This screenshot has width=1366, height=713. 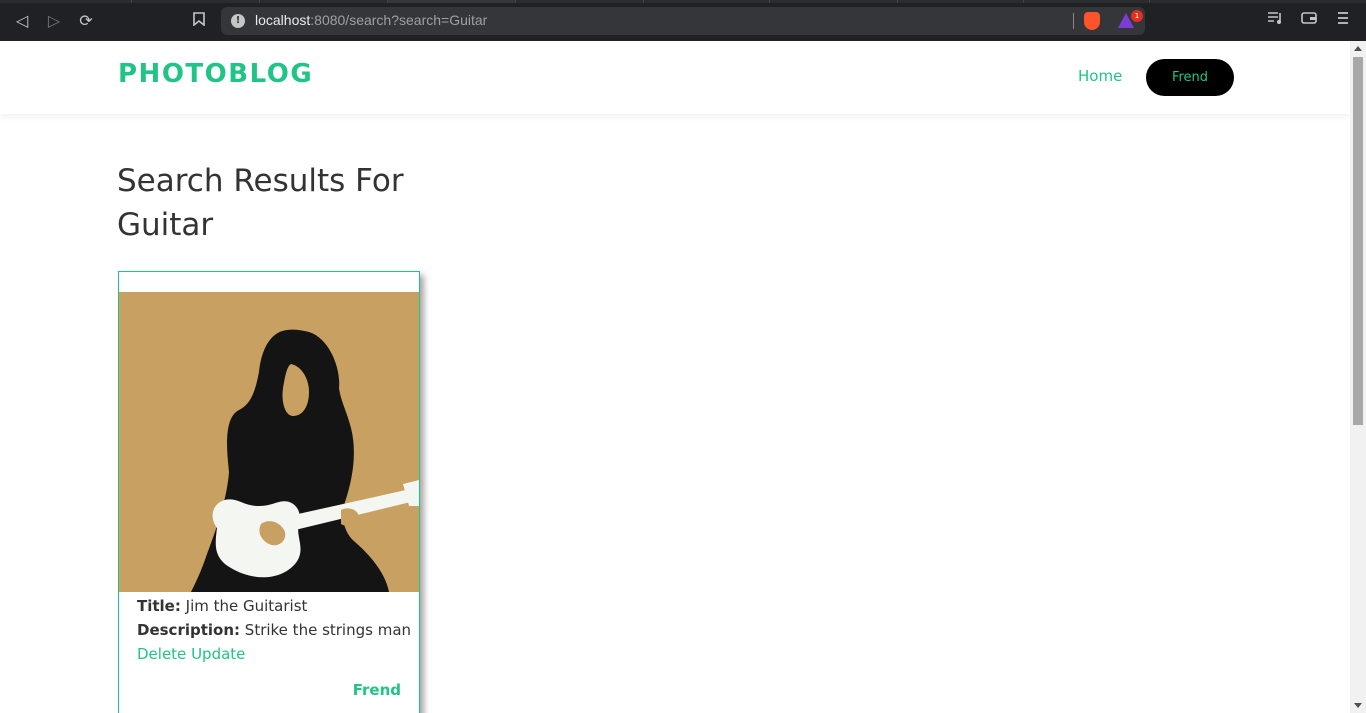 What do you see at coordinates (328, 630) in the screenshot?
I see `photo-description: Strike the strings man` at bounding box center [328, 630].